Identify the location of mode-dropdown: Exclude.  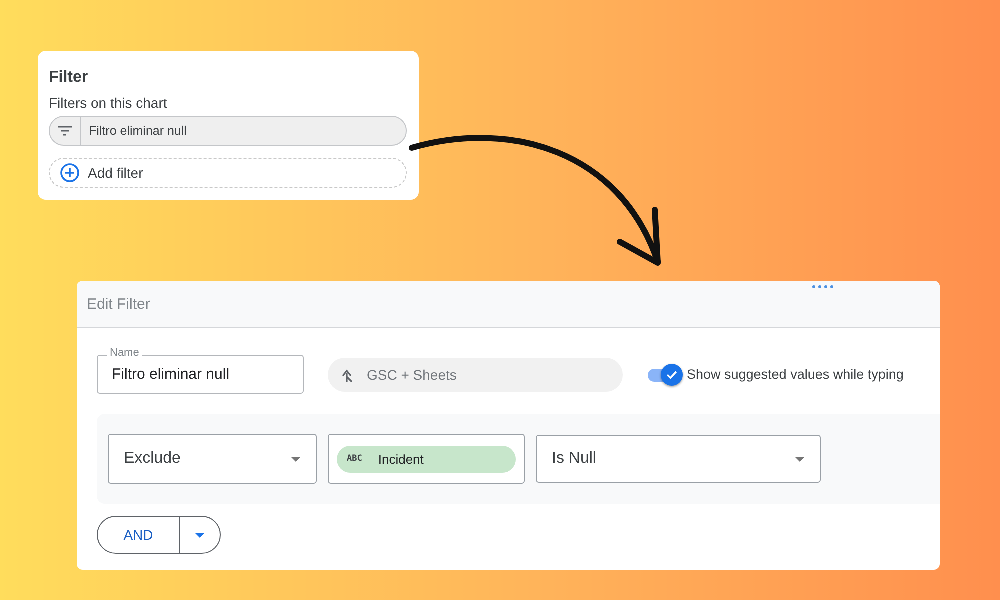
(212, 459).